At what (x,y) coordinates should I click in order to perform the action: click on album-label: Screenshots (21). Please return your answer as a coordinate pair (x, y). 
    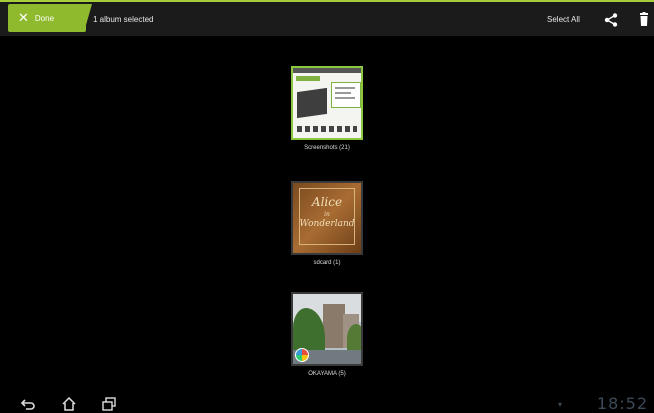
    Looking at the image, I should click on (327, 148).